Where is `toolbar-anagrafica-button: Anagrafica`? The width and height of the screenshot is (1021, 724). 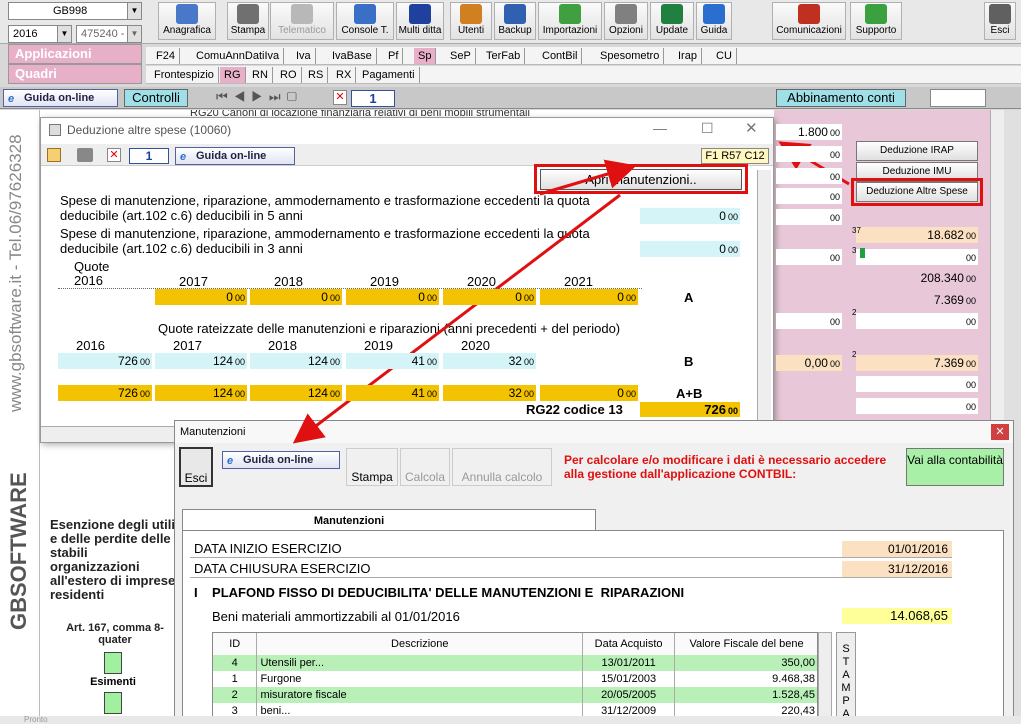 toolbar-anagrafica-button: Anagrafica is located at coordinates (187, 21).